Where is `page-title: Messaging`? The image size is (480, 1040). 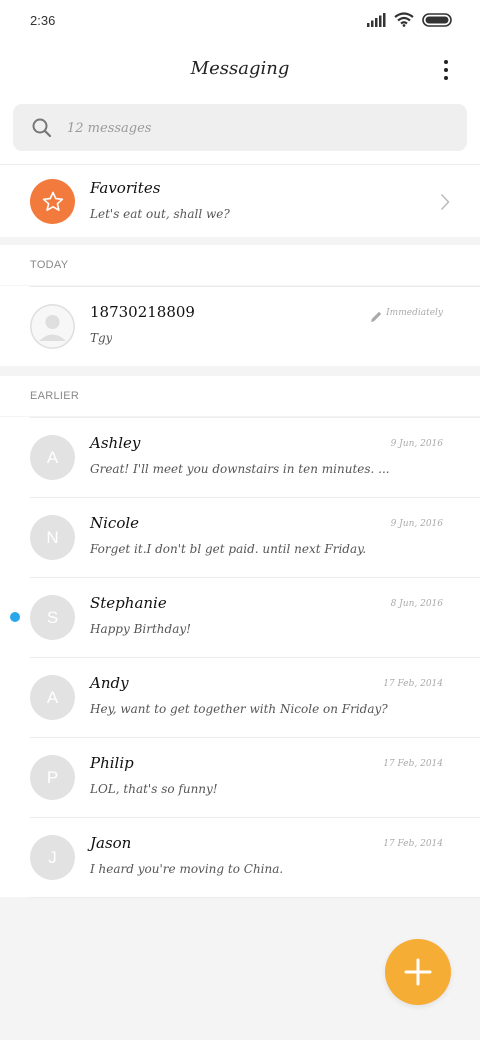 page-title: Messaging is located at coordinates (240, 68).